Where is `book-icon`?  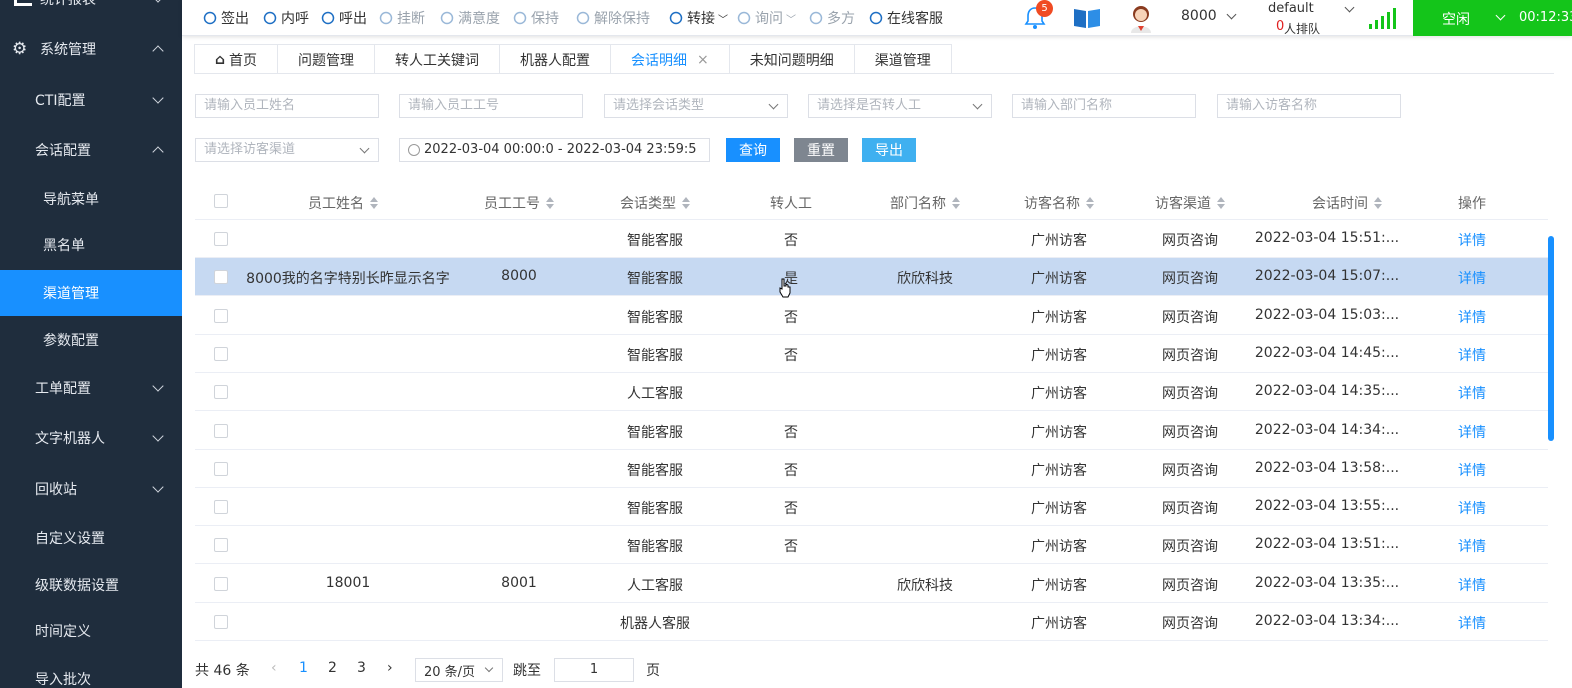 book-icon is located at coordinates (1087, 20).